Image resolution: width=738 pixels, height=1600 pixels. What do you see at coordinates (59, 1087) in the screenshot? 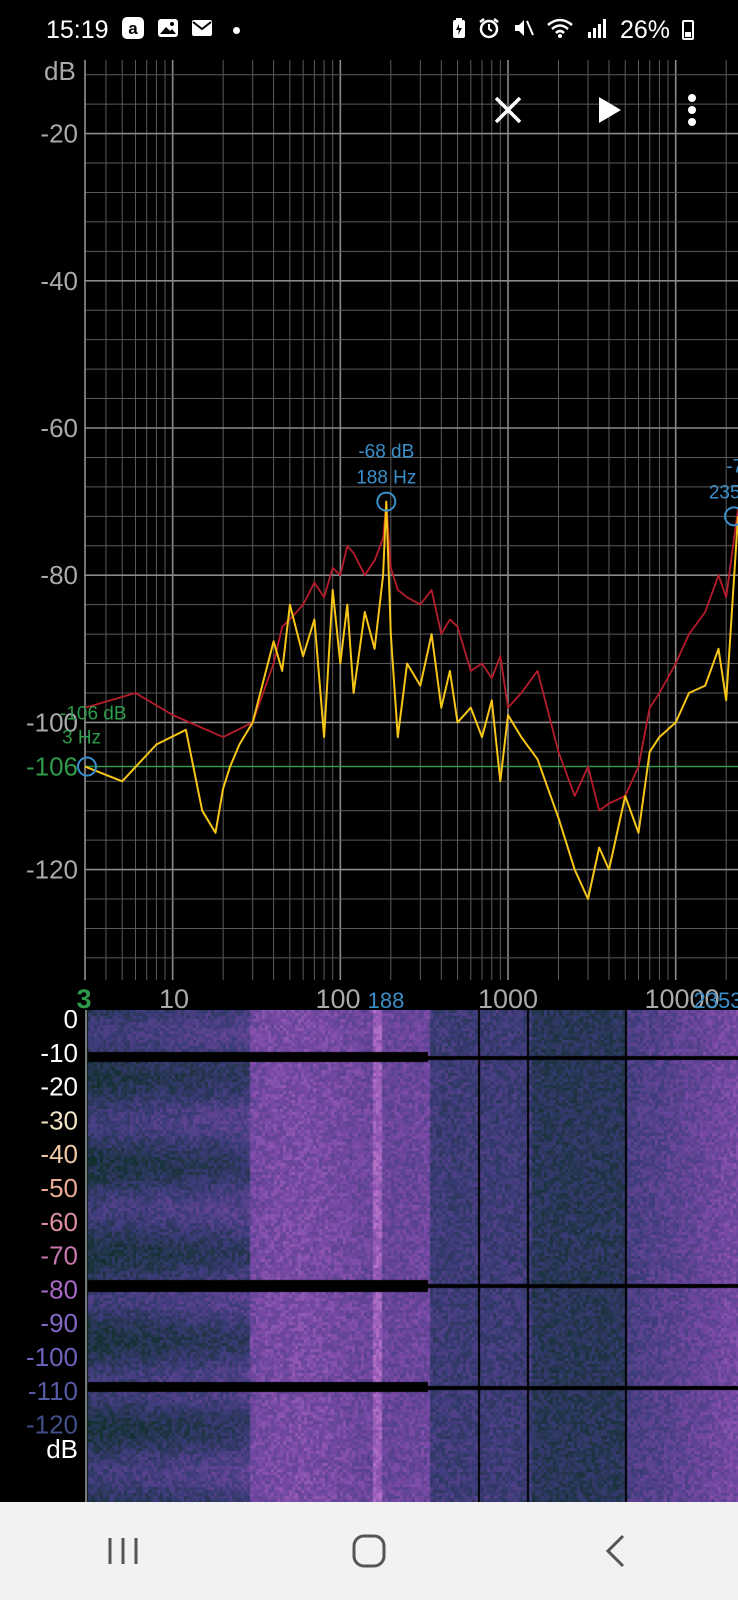
I see `spectrogram-scale-label: -20` at bounding box center [59, 1087].